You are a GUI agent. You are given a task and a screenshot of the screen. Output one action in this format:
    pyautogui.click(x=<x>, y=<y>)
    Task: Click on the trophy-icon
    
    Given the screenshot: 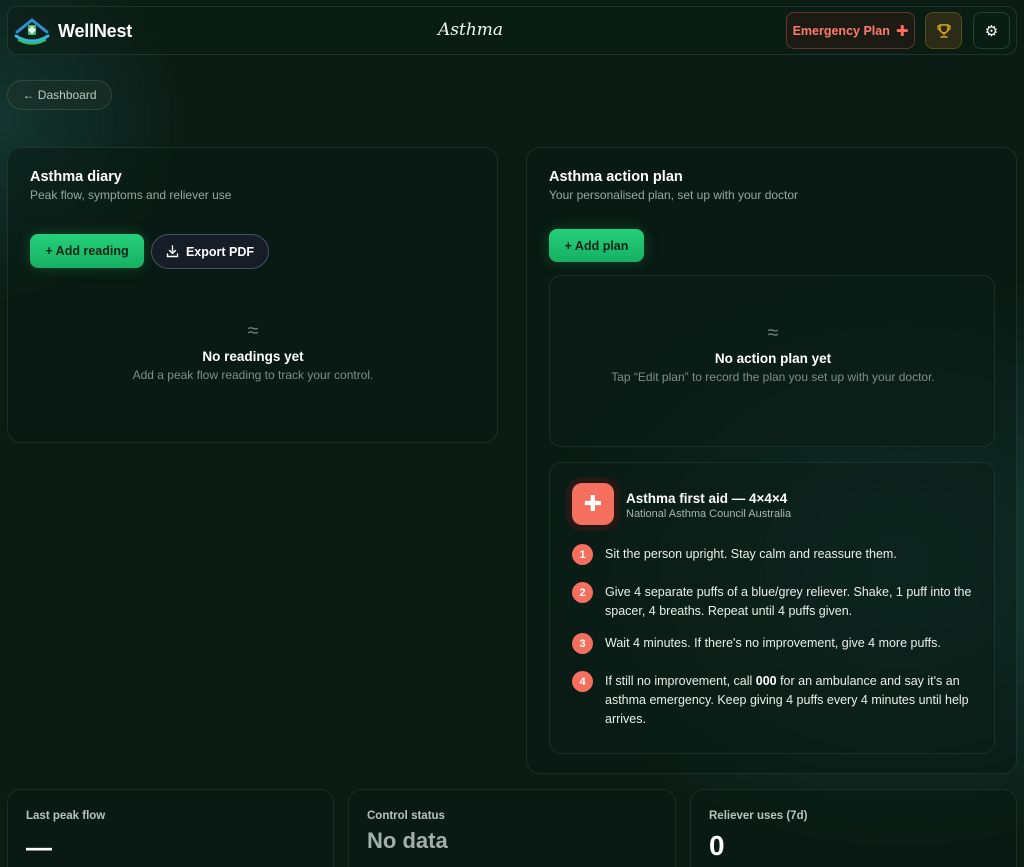 What is the action you would take?
    pyautogui.click(x=943, y=30)
    